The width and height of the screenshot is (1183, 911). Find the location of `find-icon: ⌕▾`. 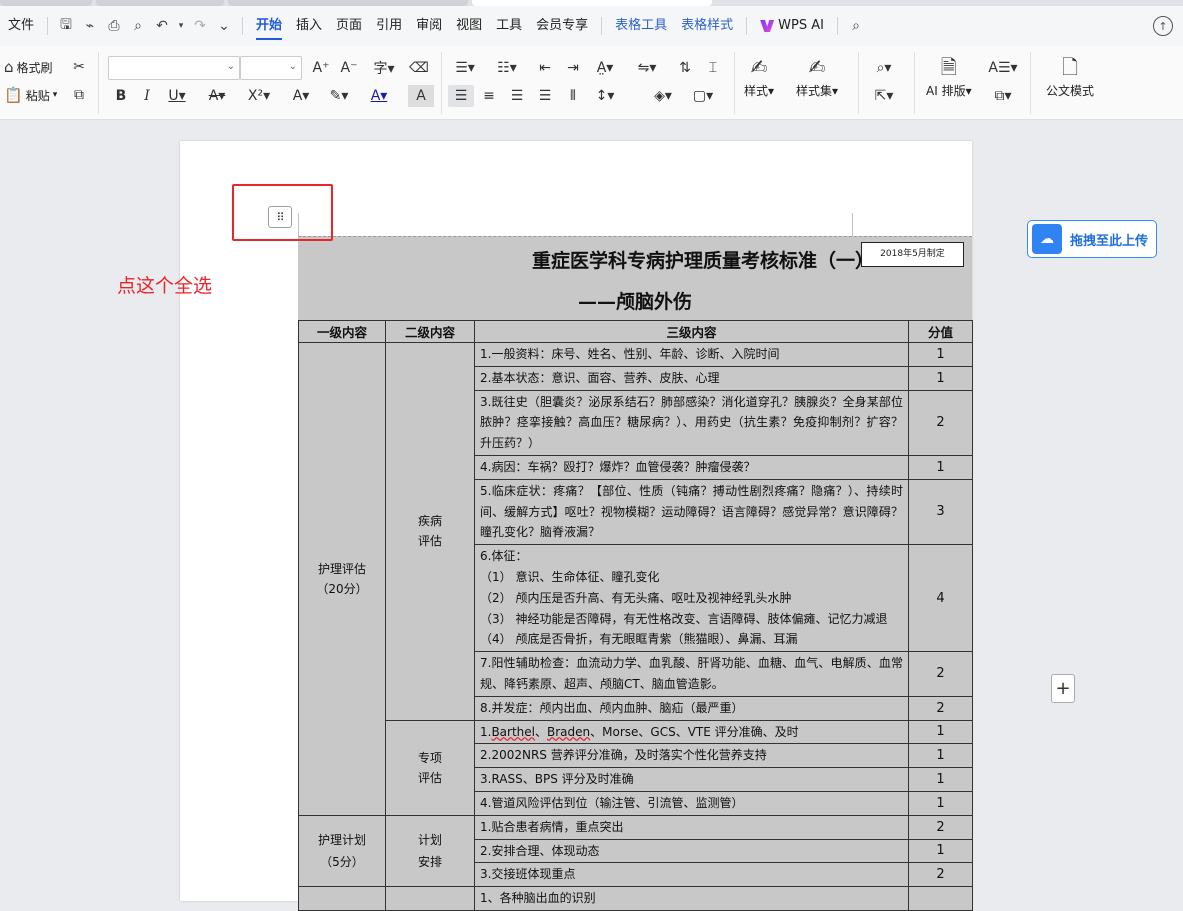

find-icon: ⌕▾ is located at coordinates (884, 68).